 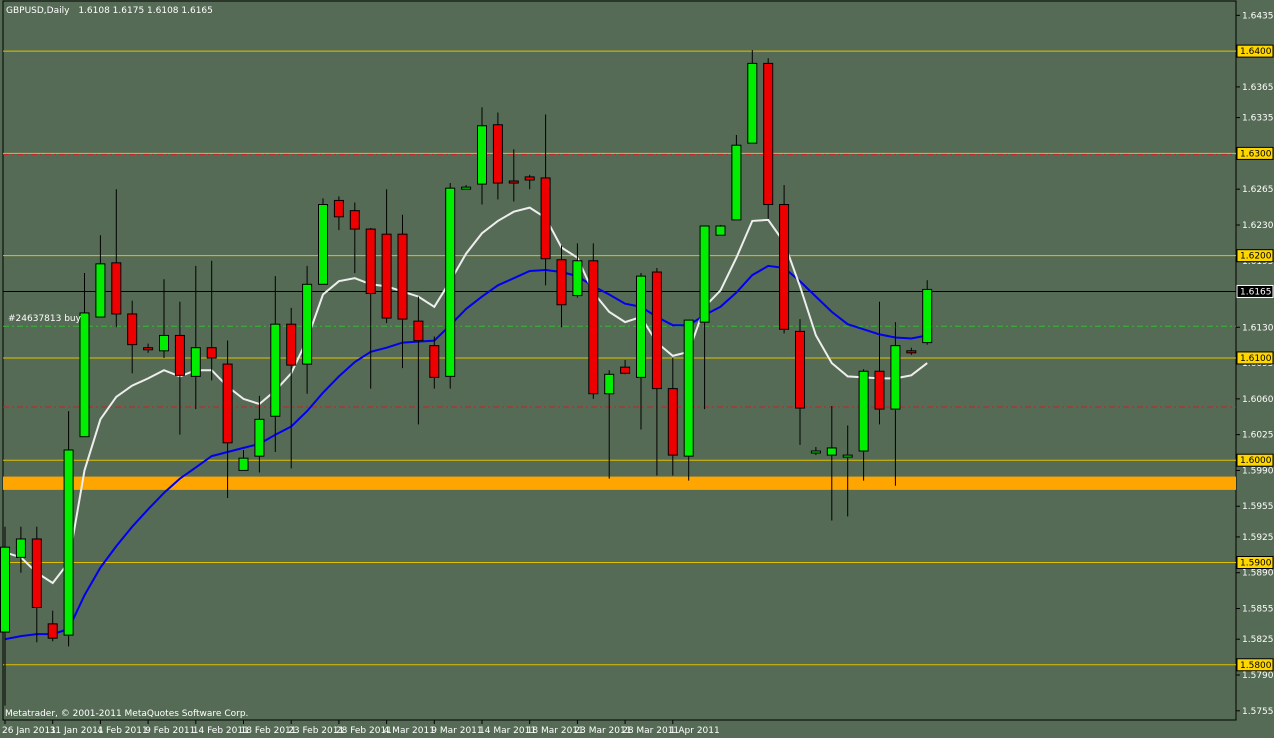 What do you see at coordinates (1256, 292) in the screenshot?
I see `current-price-label: 1.6165` at bounding box center [1256, 292].